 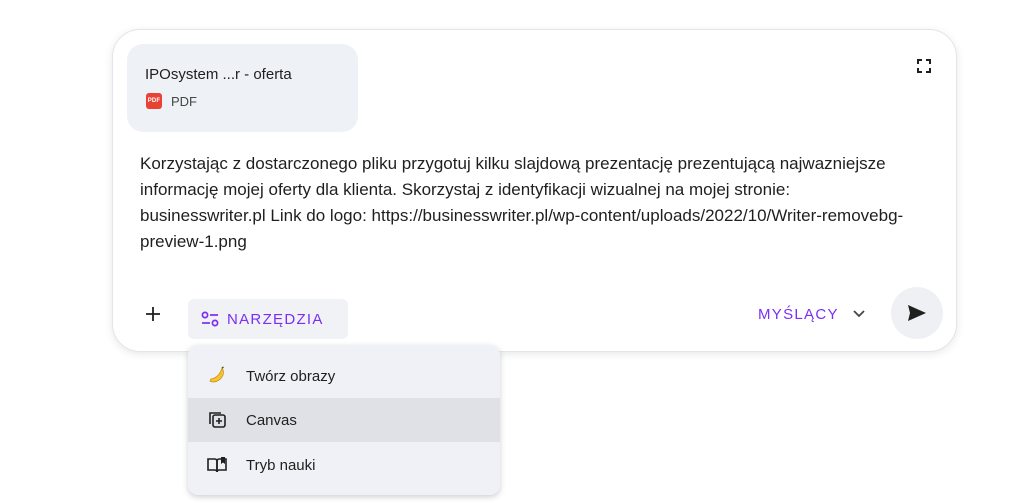 I want to click on expand-composer-button, so click(x=924, y=66).